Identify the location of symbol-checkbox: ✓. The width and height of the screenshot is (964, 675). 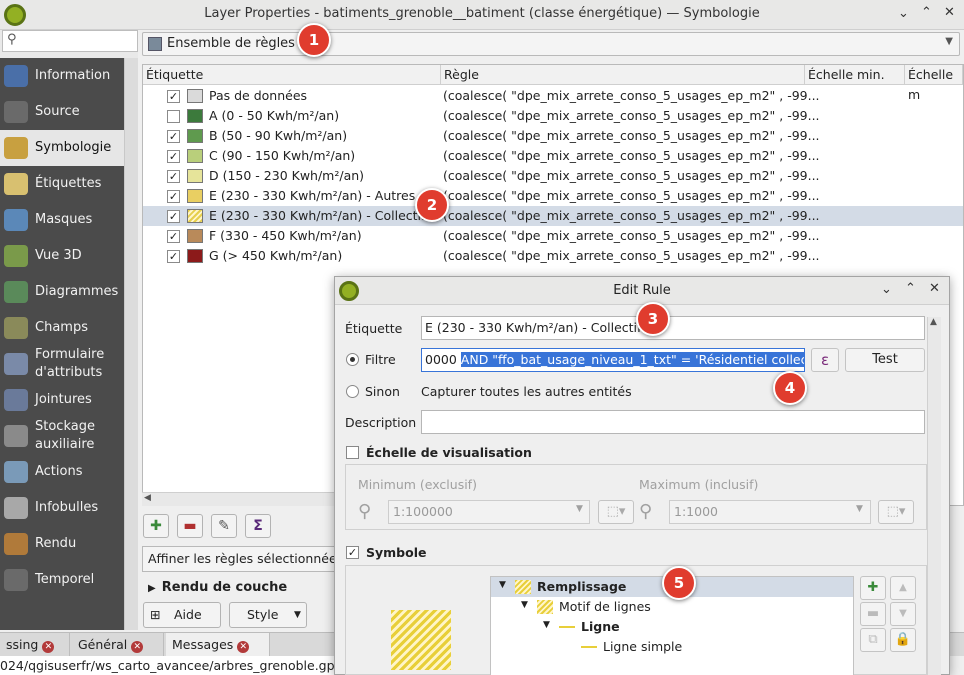
(352, 552).